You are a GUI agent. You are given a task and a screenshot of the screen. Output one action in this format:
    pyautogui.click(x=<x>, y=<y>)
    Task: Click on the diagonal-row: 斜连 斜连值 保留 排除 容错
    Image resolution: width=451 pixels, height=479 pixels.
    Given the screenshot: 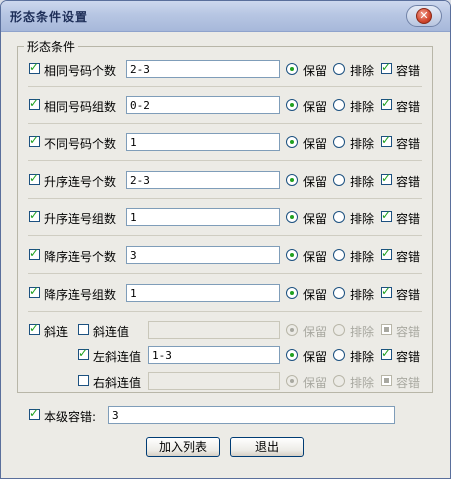 What is the action you would take?
    pyautogui.click(x=225, y=330)
    